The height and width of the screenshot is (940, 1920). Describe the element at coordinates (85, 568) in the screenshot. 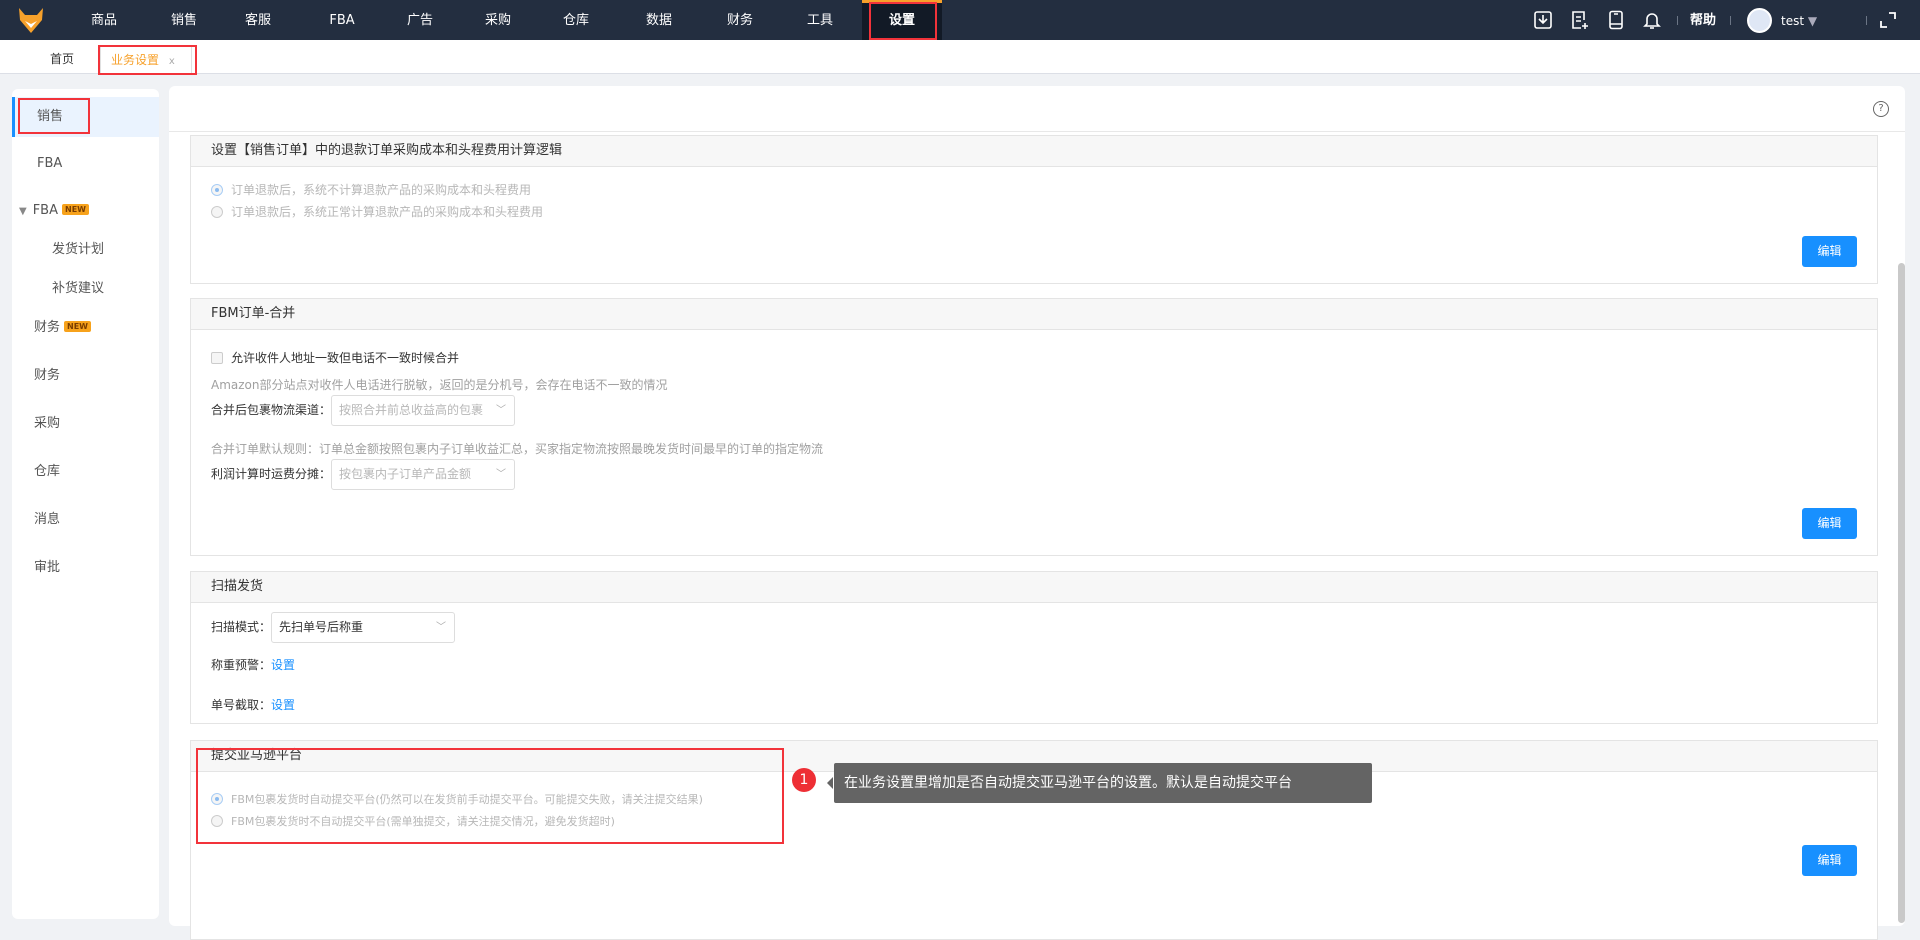

I see `sidebar-item-approval: 审批` at that location.